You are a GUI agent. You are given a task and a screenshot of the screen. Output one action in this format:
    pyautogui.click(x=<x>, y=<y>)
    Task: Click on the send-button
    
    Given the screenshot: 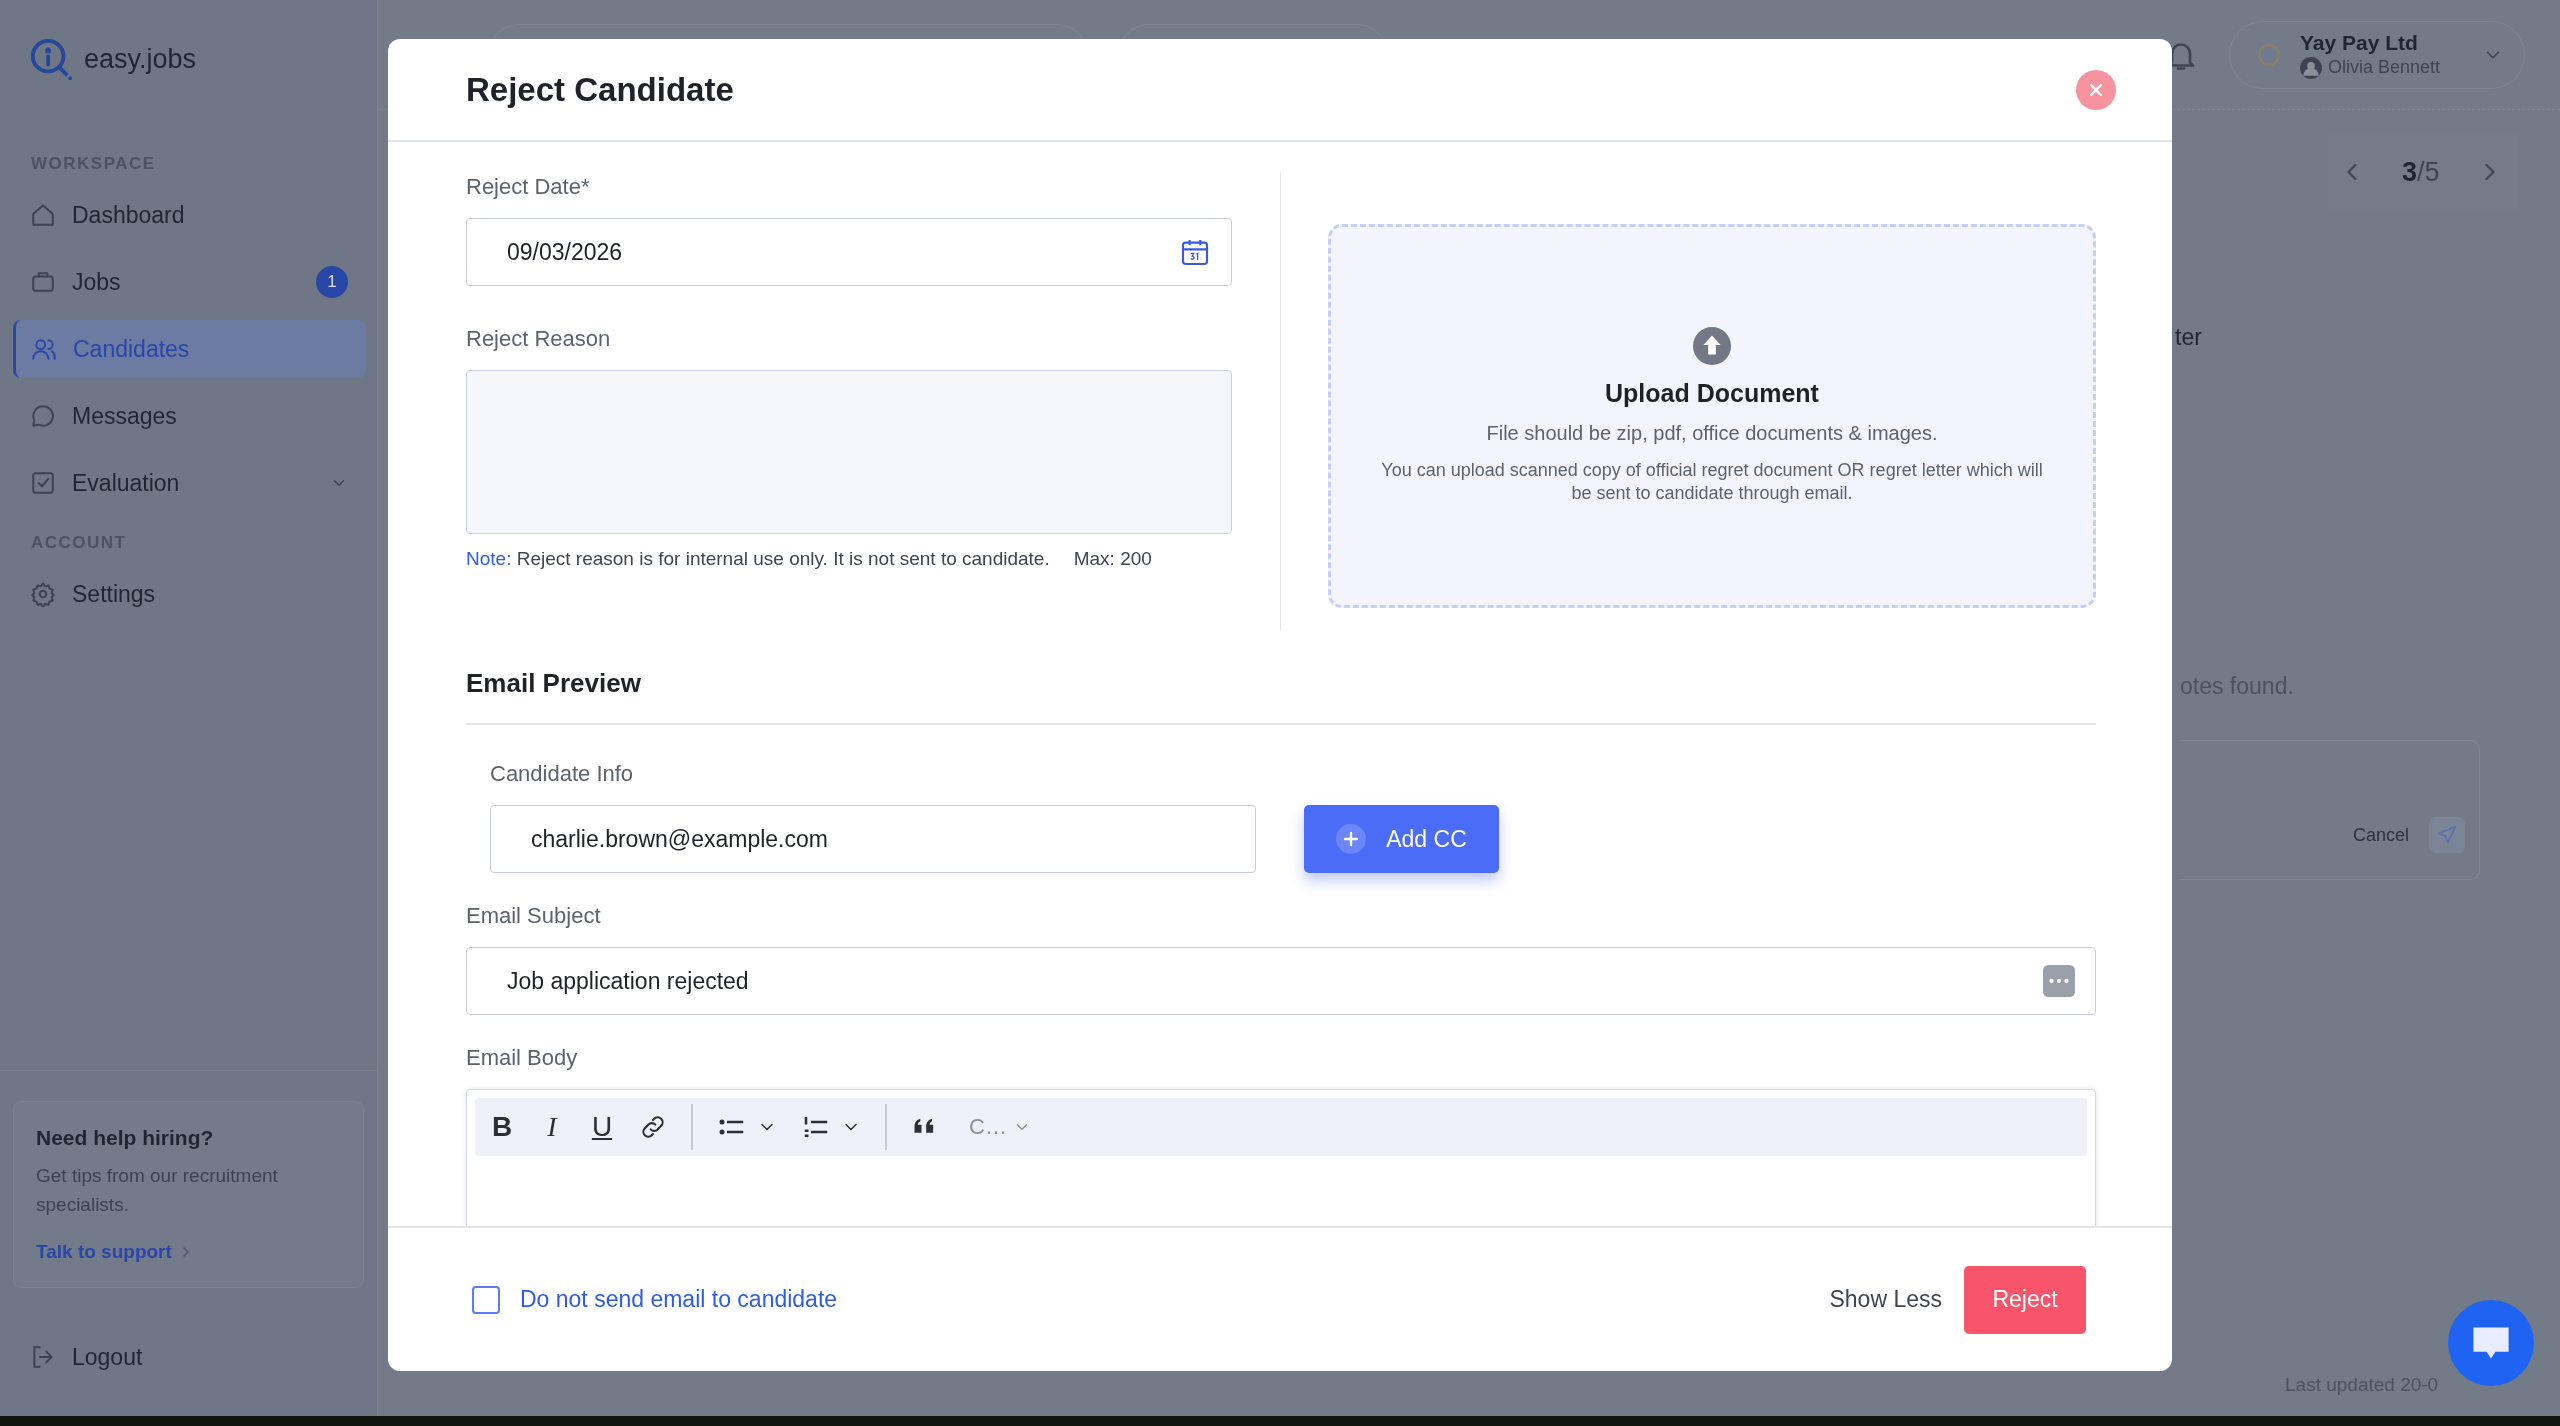 What is the action you would take?
    pyautogui.click(x=2447, y=835)
    